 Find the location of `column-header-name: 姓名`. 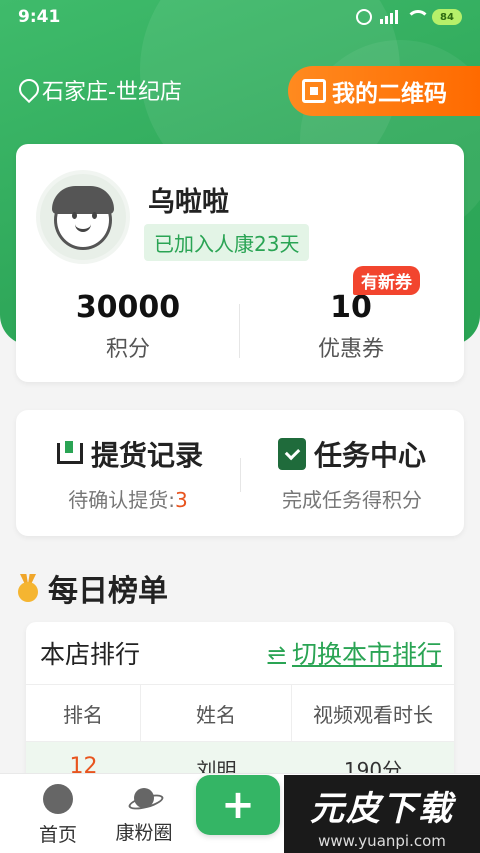

column-header-name: 姓名 is located at coordinates (216, 713).